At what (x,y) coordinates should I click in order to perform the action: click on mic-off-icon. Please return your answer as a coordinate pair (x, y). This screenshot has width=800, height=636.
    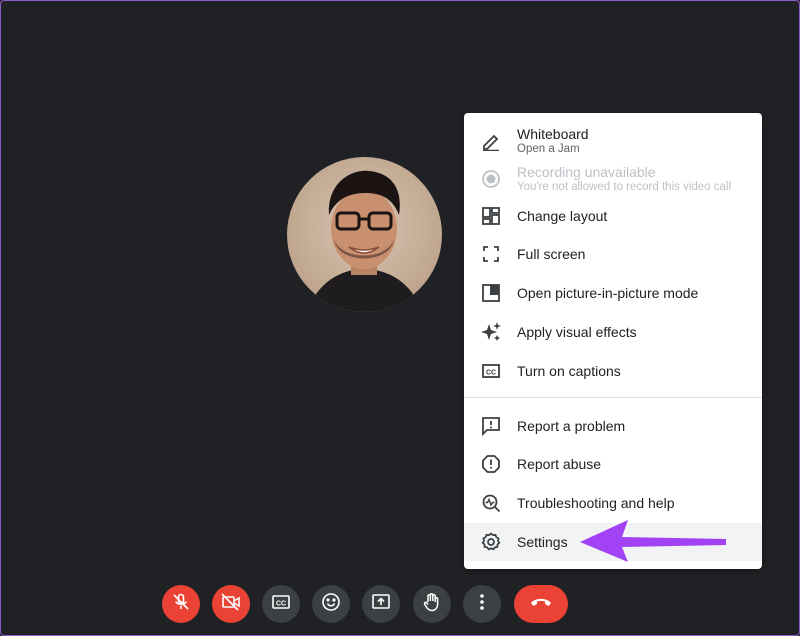
    Looking at the image, I should click on (181, 604).